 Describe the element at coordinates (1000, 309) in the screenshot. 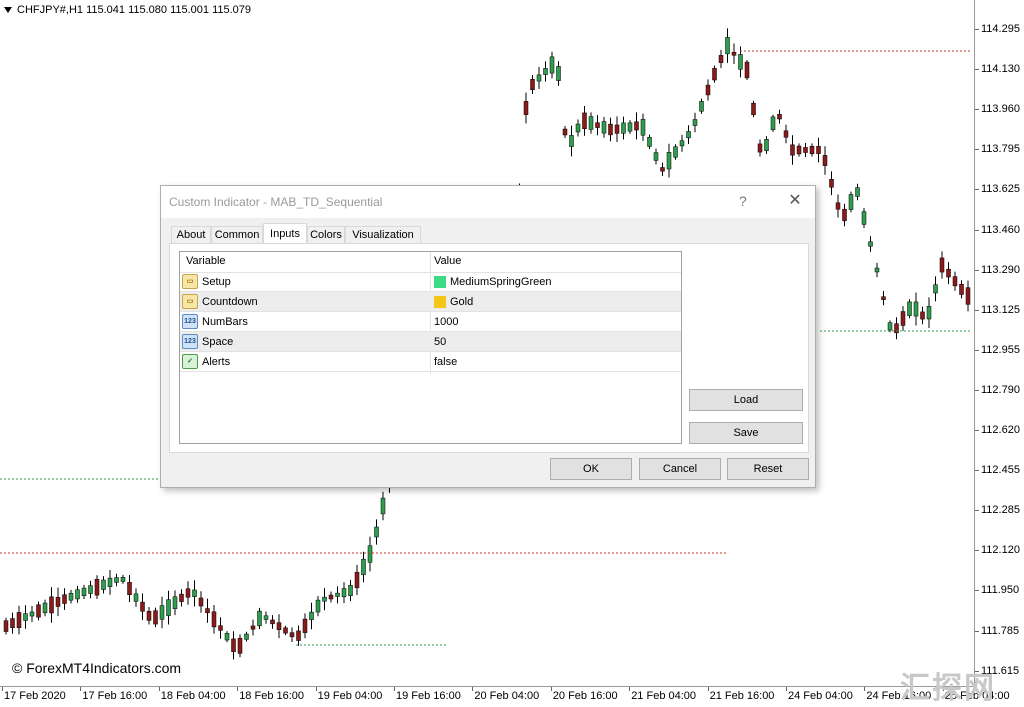

I see `price-label: 113.125` at that location.